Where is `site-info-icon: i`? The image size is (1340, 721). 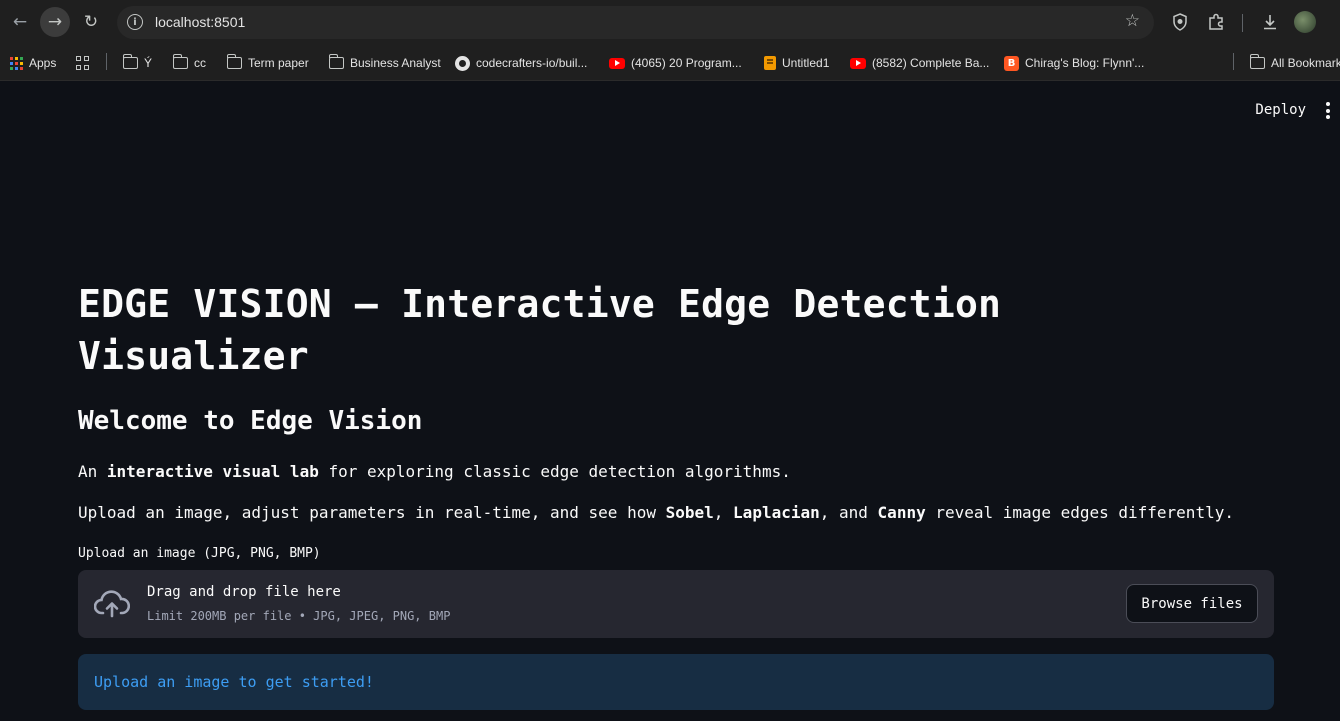 site-info-icon: i is located at coordinates (135, 22).